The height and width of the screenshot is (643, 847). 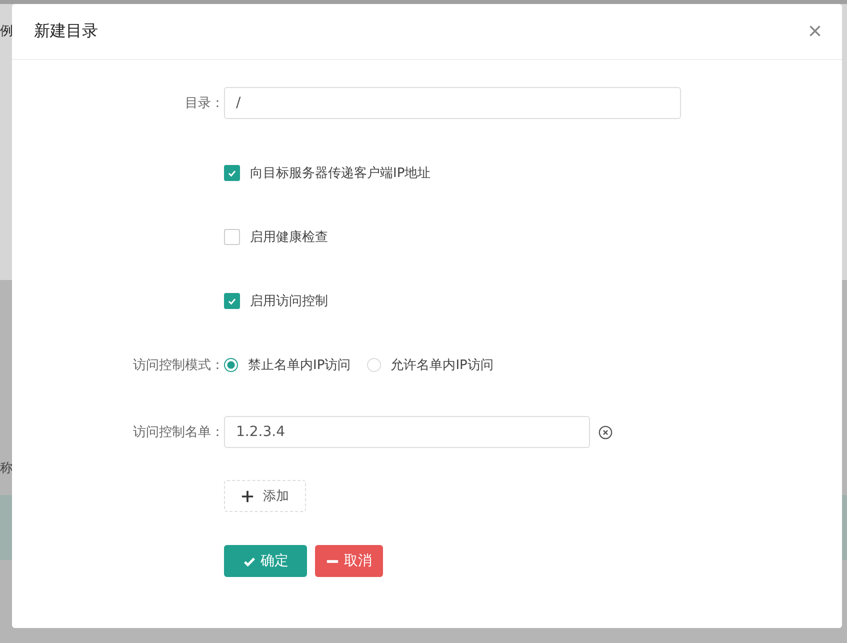 I want to click on radio-option: 禁止名单内IP访问, so click(x=287, y=365).